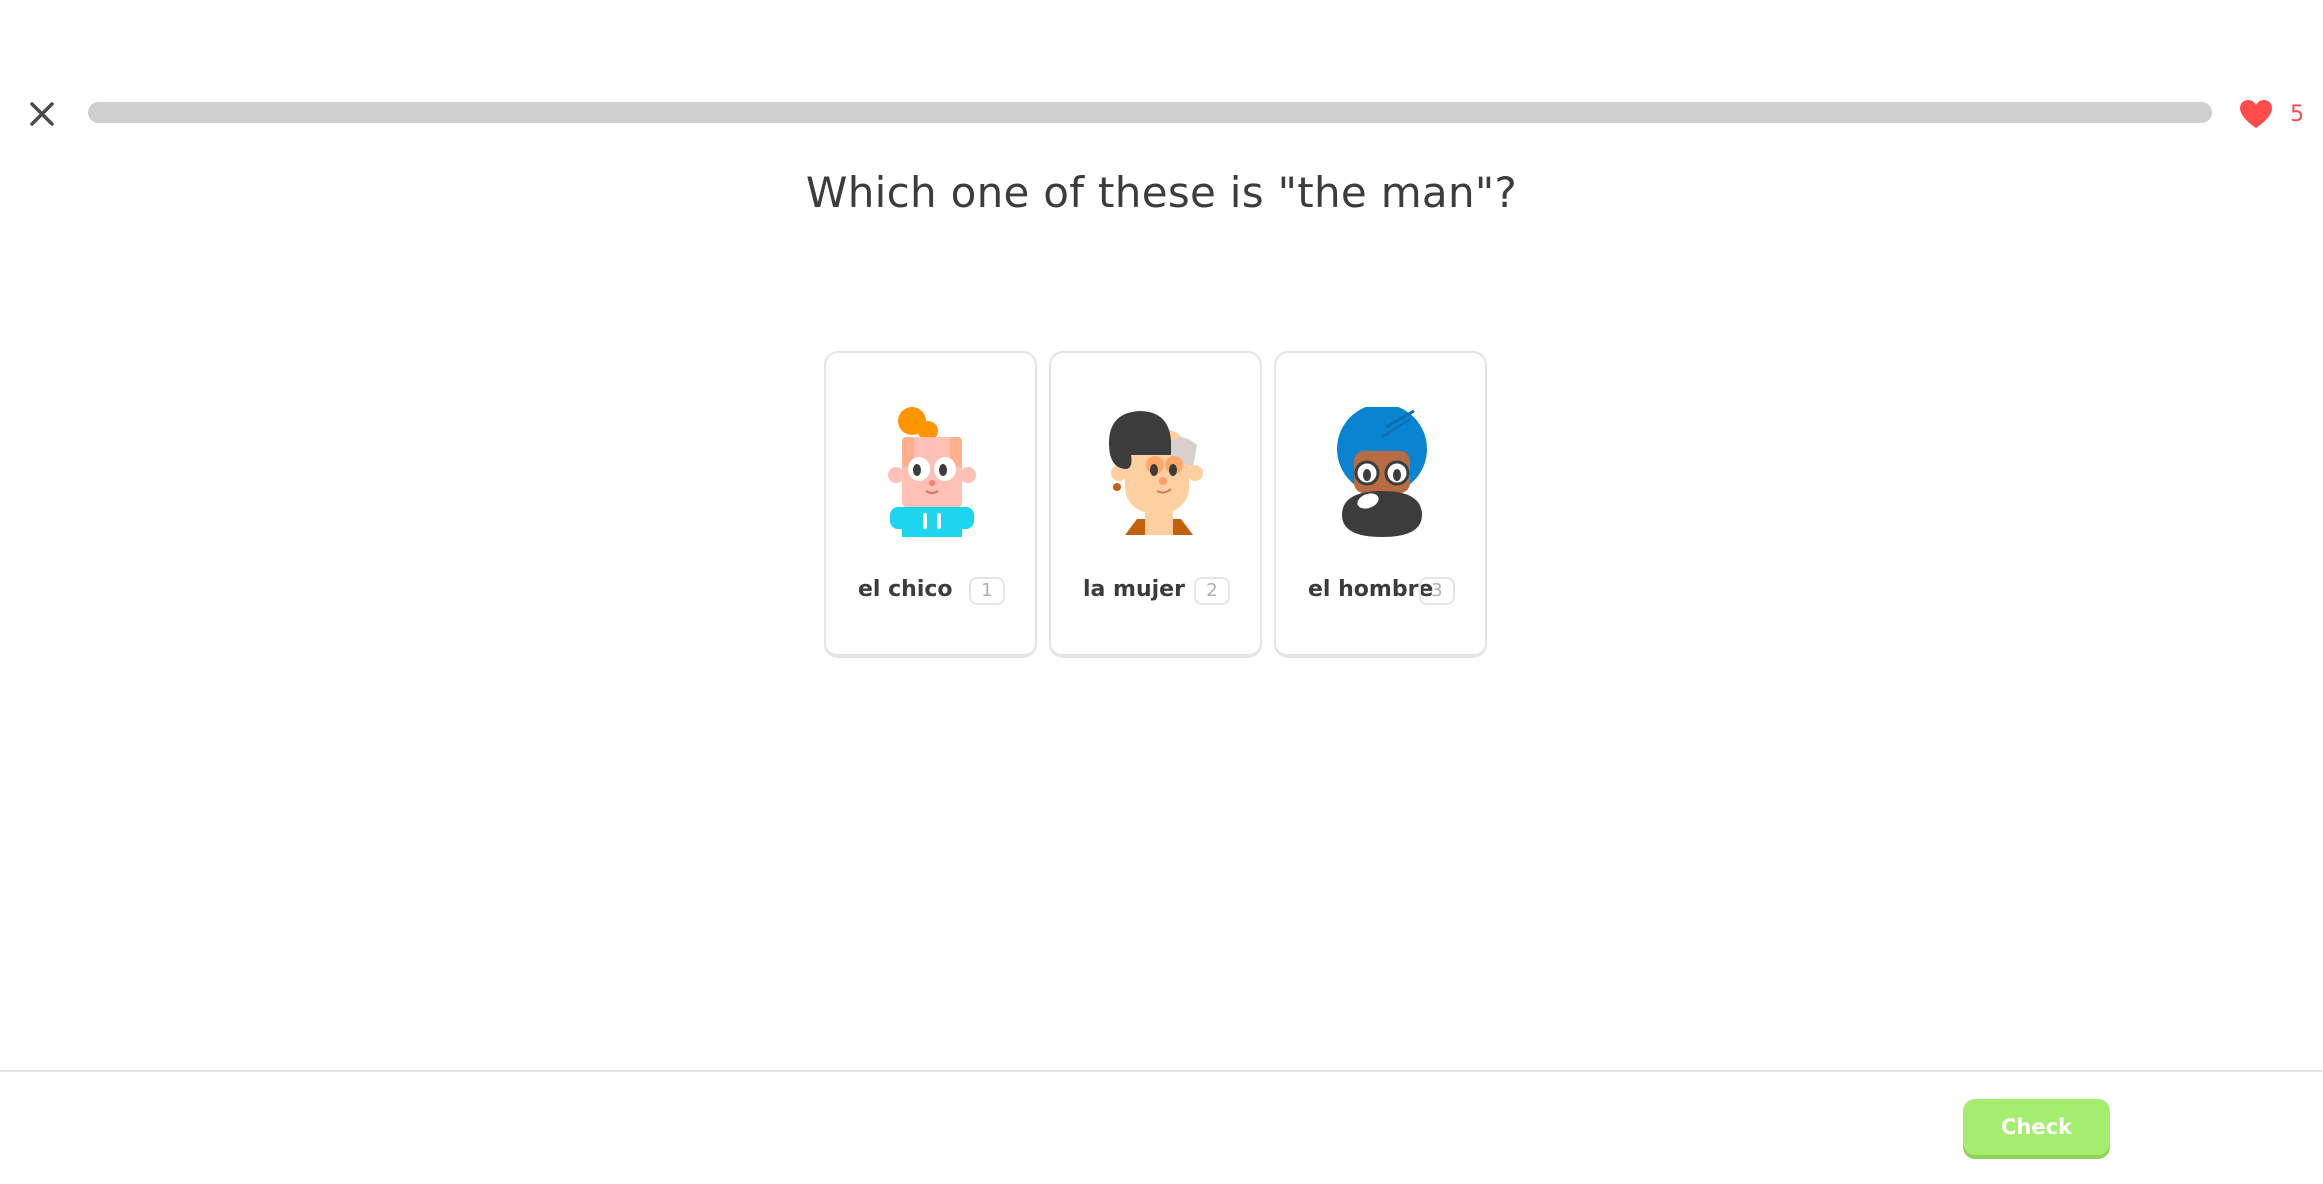 The width and height of the screenshot is (2323, 1184). What do you see at coordinates (932, 472) in the screenshot?
I see `boy-illustration` at bounding box center [932, 472].